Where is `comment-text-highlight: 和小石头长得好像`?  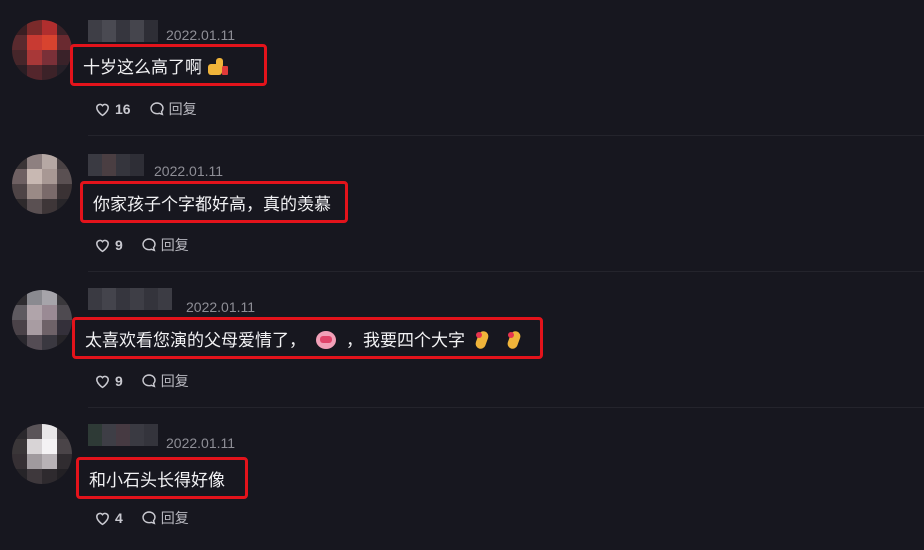
comment-text-highlight: 和小石头长得好像 is located at coordinates (162, 478).